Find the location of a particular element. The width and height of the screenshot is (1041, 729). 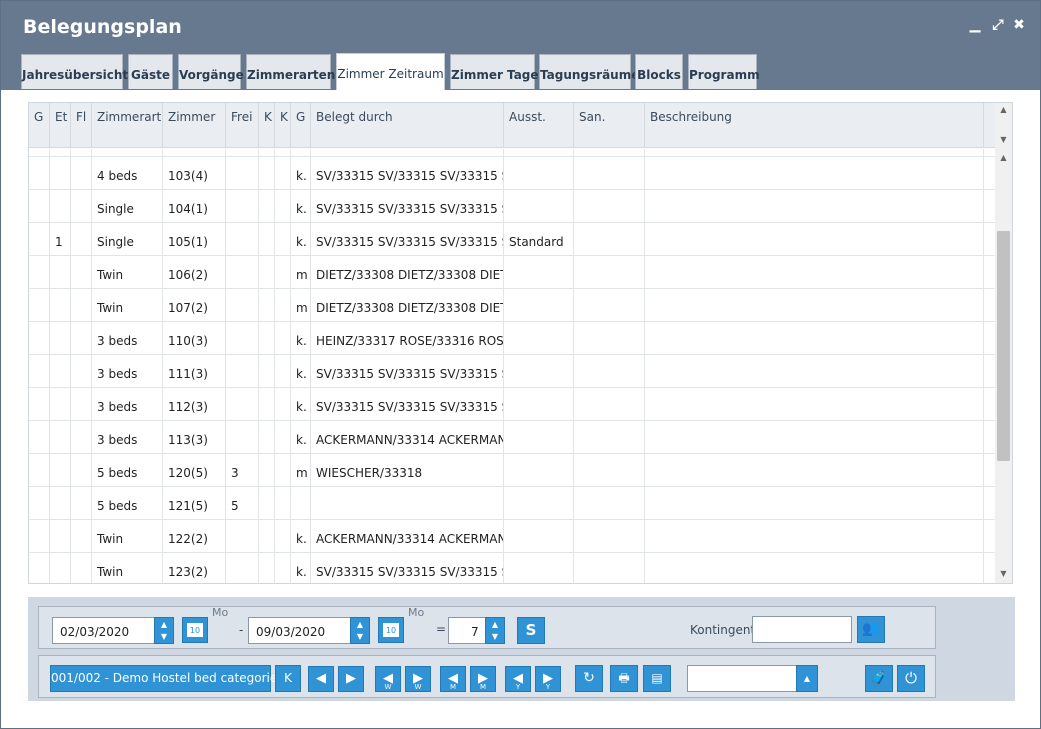

k-button: K is located at coordinates (288, 678).